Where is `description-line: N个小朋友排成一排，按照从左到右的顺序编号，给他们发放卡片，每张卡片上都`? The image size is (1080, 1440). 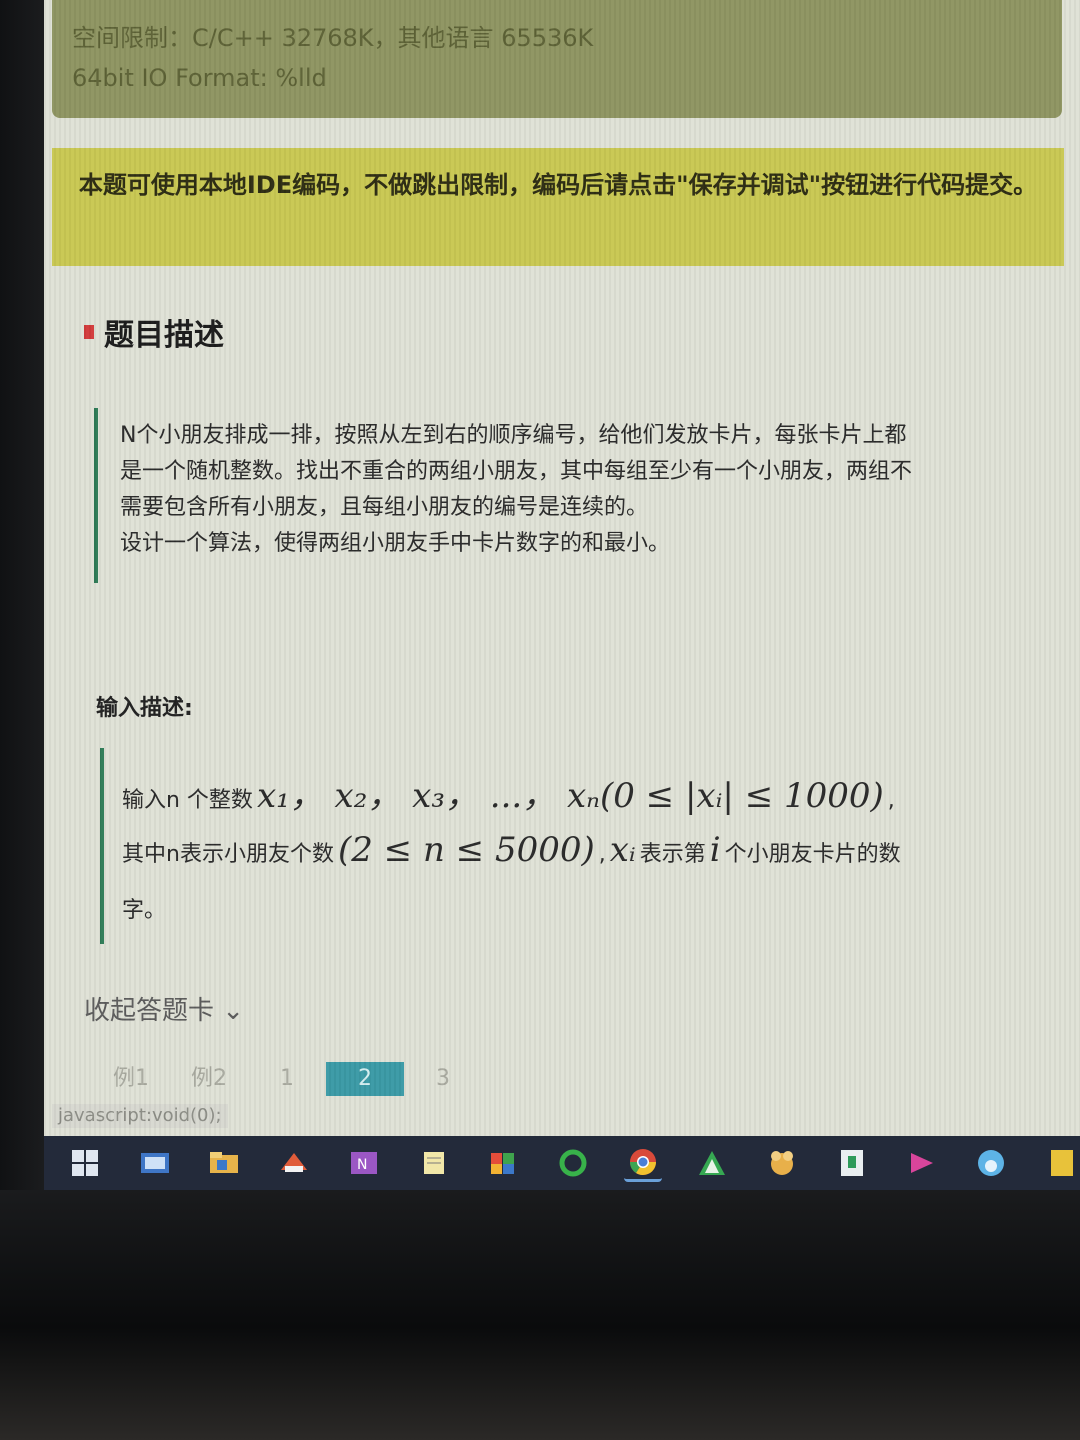 description-line: N个小朋友排成一排，按照从左到右的顺序编号，给他们发放卡片，每张卡片上都 is located at coordinates (513, 435).